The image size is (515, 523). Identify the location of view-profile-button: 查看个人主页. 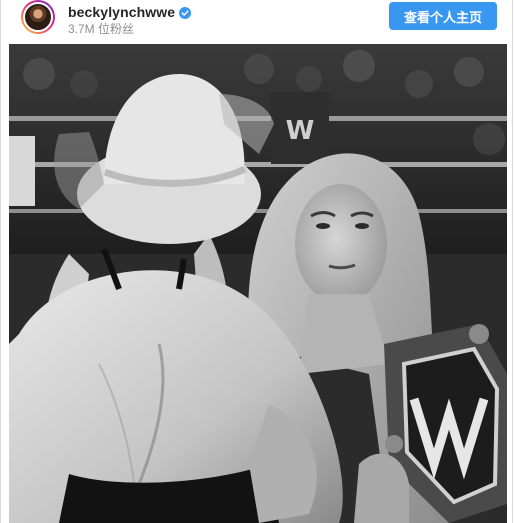
(443, 16).